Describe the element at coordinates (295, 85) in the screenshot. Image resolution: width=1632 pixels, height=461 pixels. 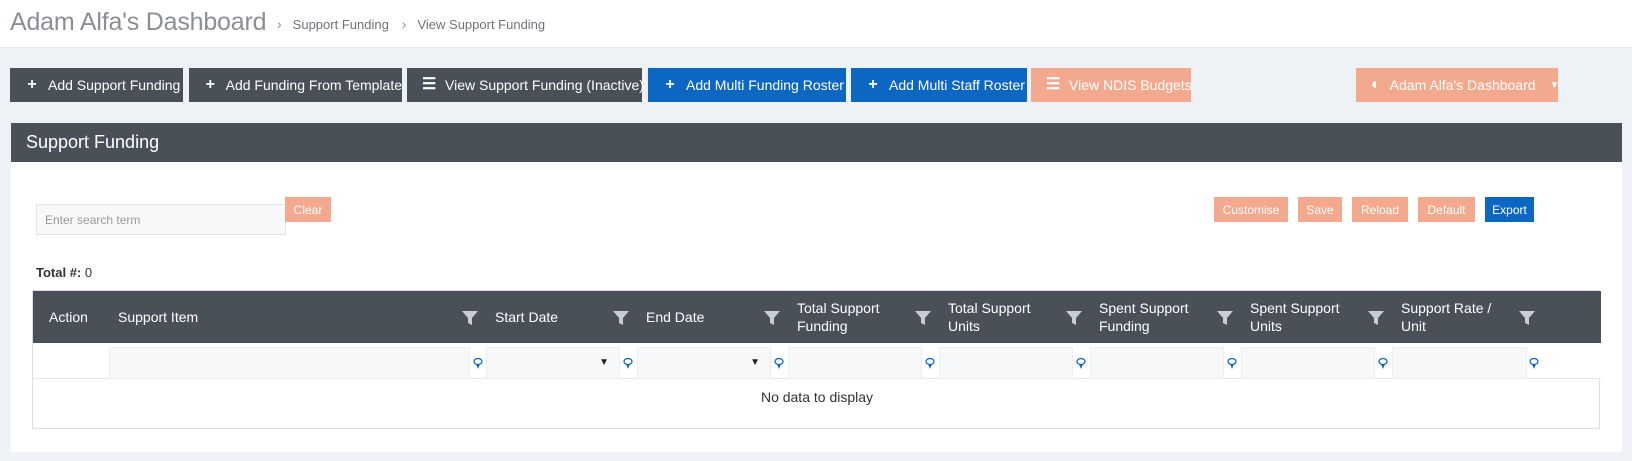
I see `add-funding-from-template-button: + Add Funding From Template` at that location.